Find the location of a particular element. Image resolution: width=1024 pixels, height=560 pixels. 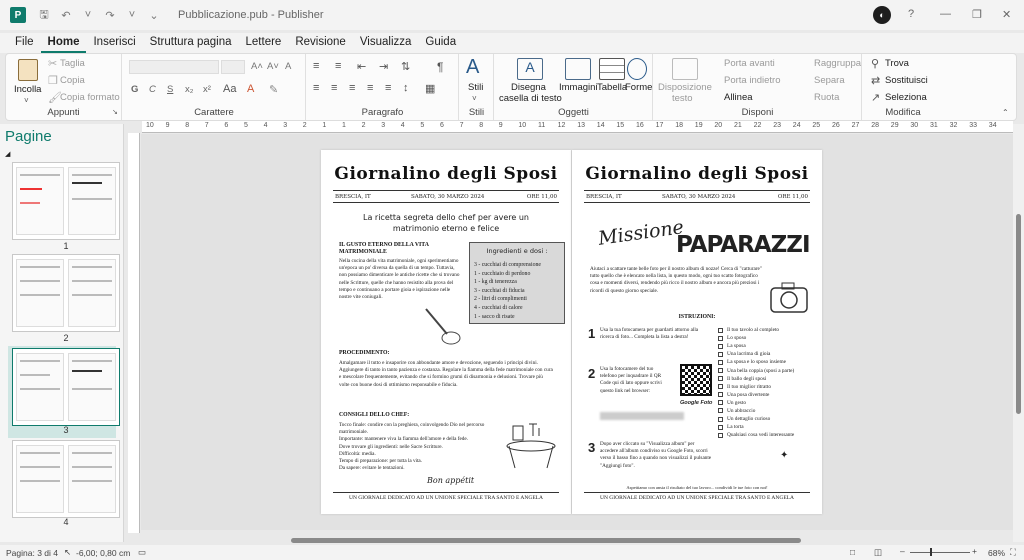

highlight-icon: ✎ is located at coordinates (273, 89).